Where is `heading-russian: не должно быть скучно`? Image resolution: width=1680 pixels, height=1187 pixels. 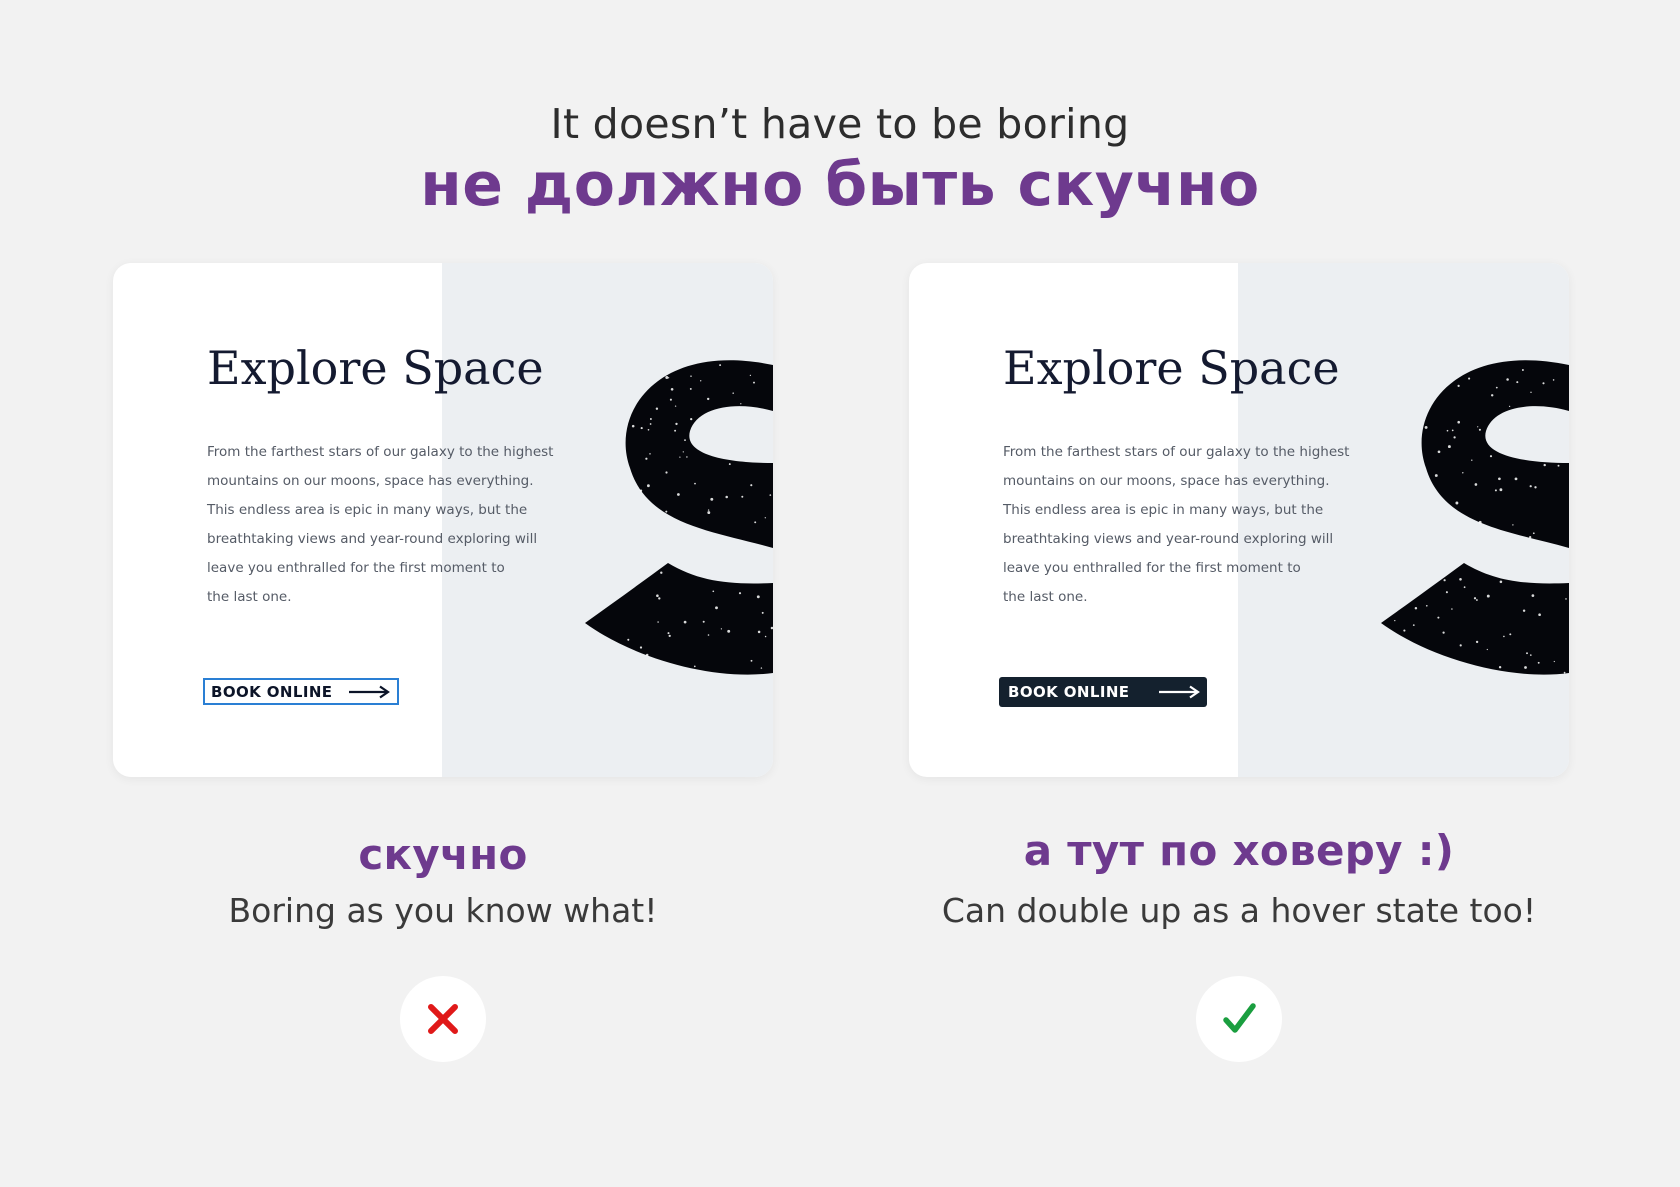
heading-russian: не должно быть скучно is located at coordinates (840, 185).